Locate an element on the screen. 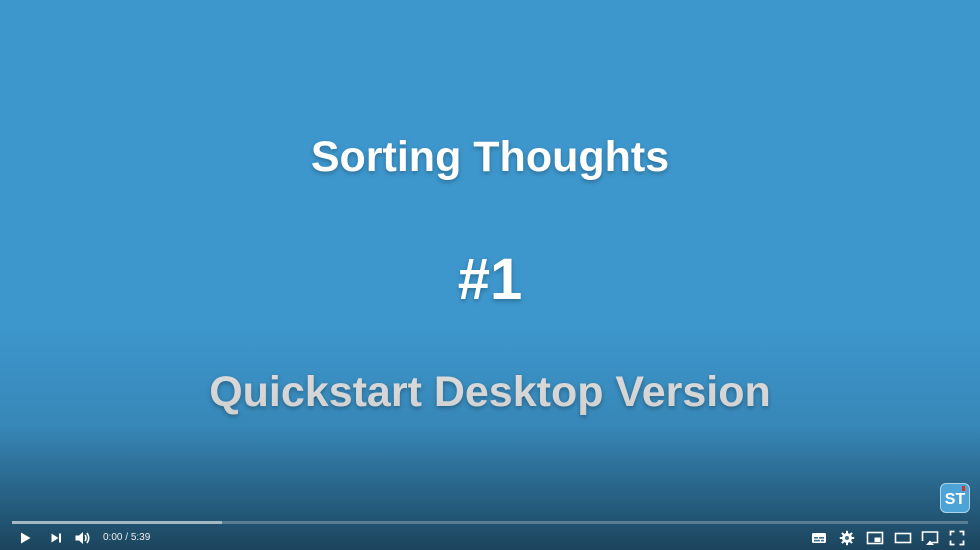 The height and width of the screenshot is (550, 980). cast-icon is located at coordinates (930, 538).